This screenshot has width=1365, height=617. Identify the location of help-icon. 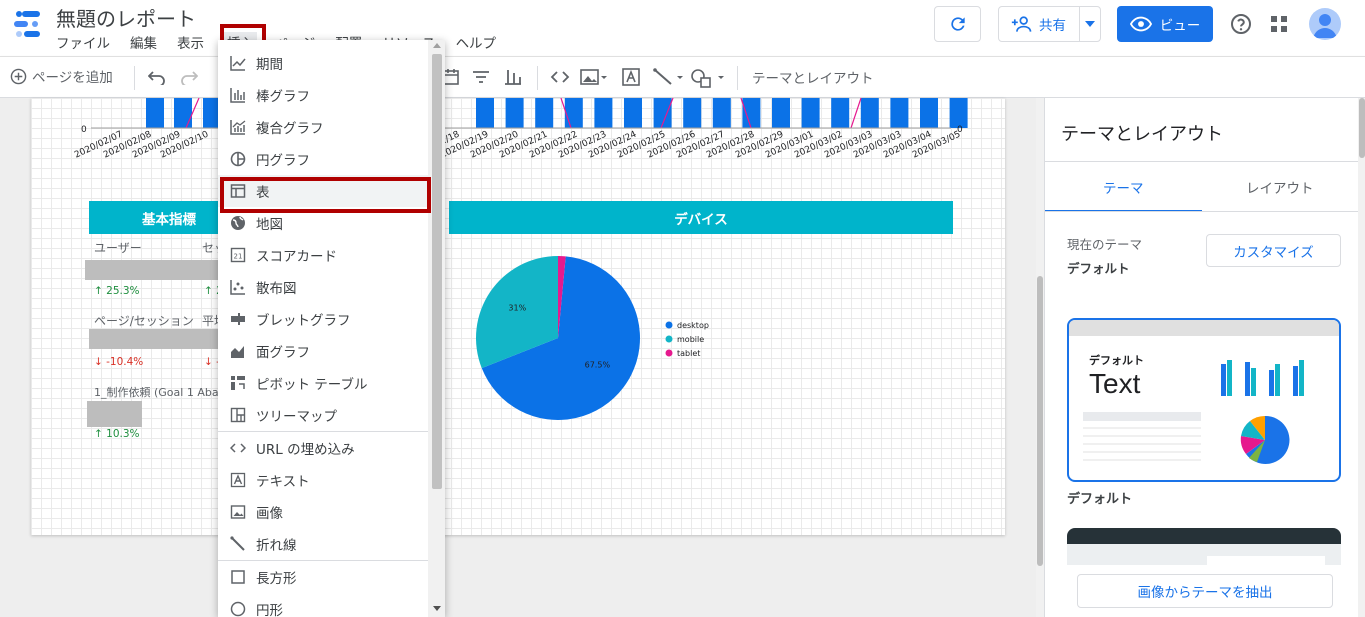
(1241, 24).